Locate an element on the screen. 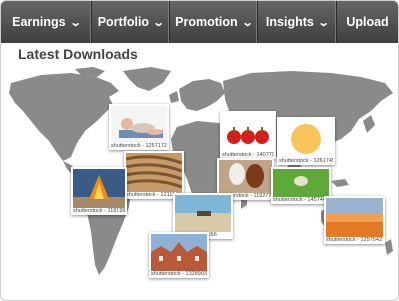 The height and width of the screenshot is (301, 399). thumbnail-item: shutterstock - 126174518 is located at coordinates (306, 141).